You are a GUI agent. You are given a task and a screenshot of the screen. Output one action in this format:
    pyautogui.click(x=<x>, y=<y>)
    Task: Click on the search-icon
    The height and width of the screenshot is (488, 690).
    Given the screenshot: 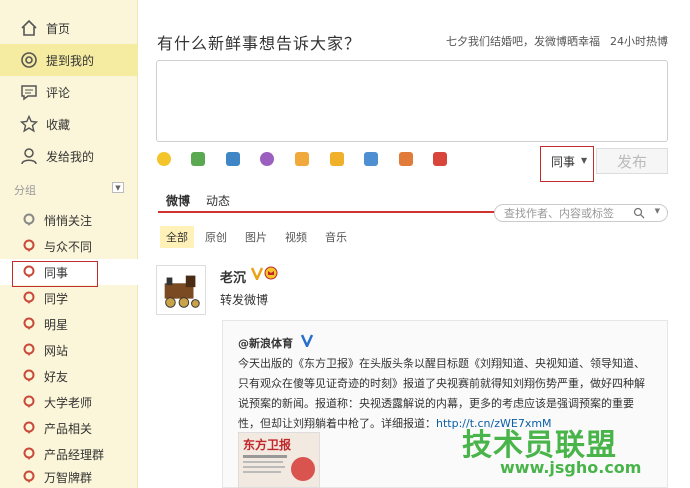 What is the action you would take?
    pyautogui.click(x=639, y=213)
    